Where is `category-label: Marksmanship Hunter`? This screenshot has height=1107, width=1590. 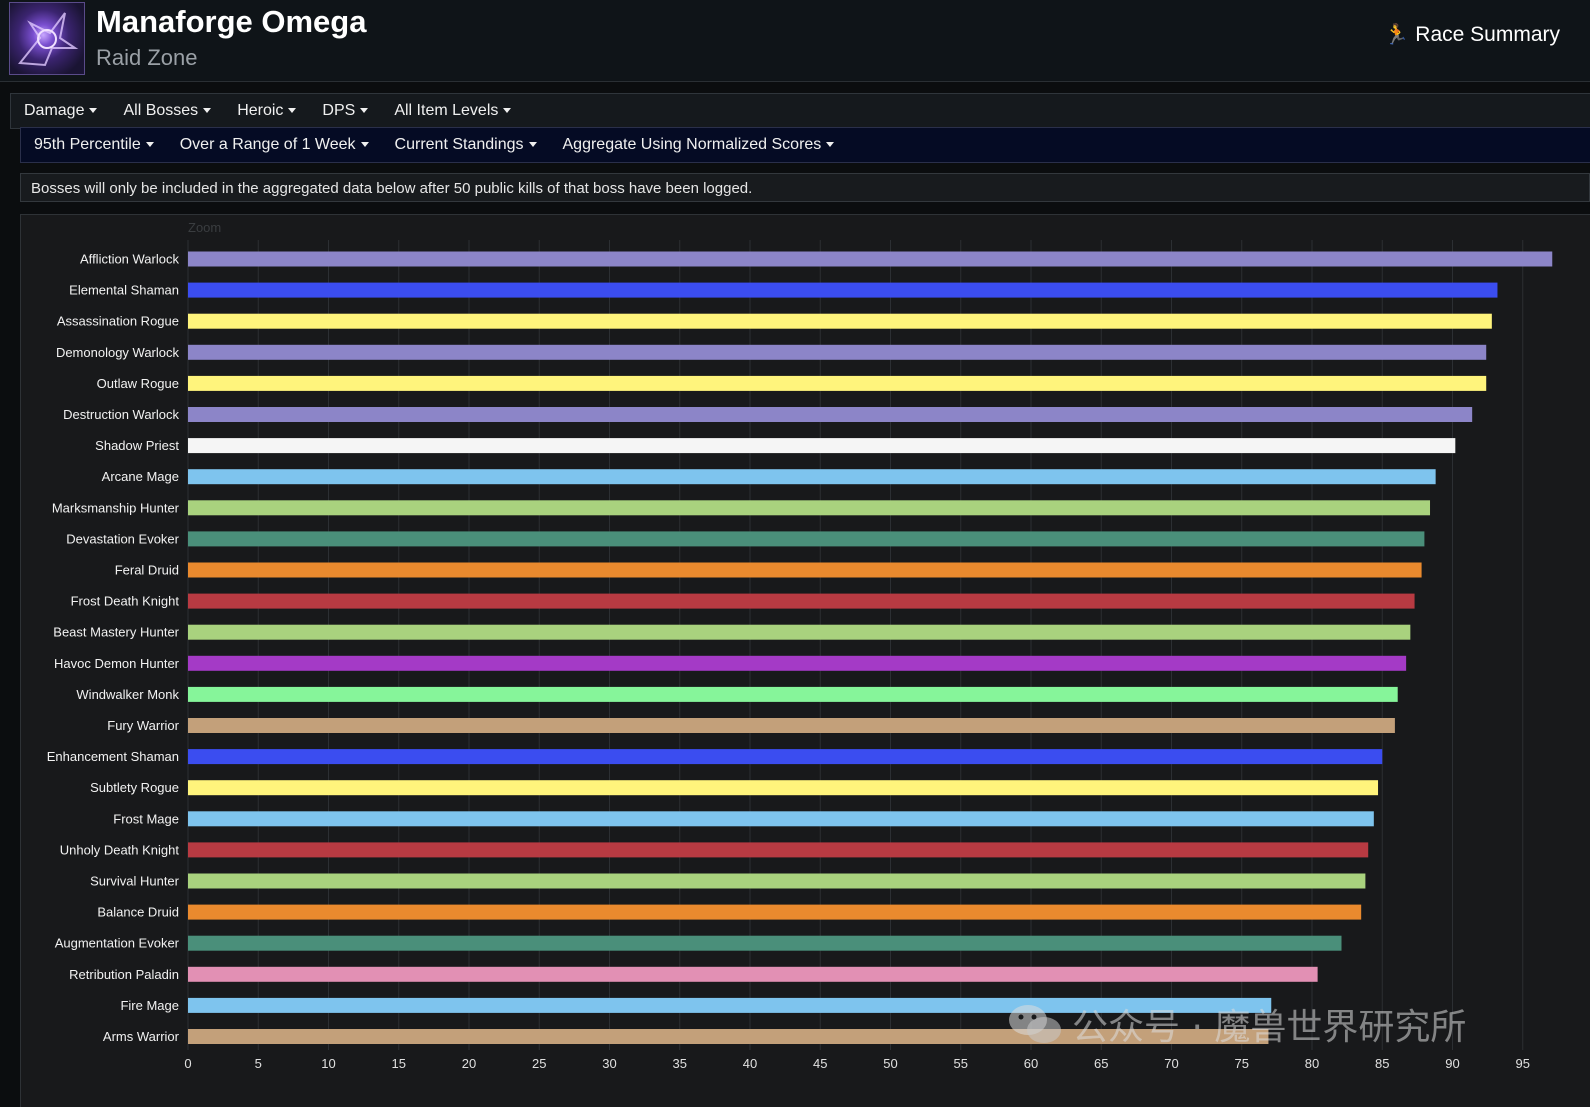 category-label: Marksmanship Hunter is located at coordinates (116, 507).